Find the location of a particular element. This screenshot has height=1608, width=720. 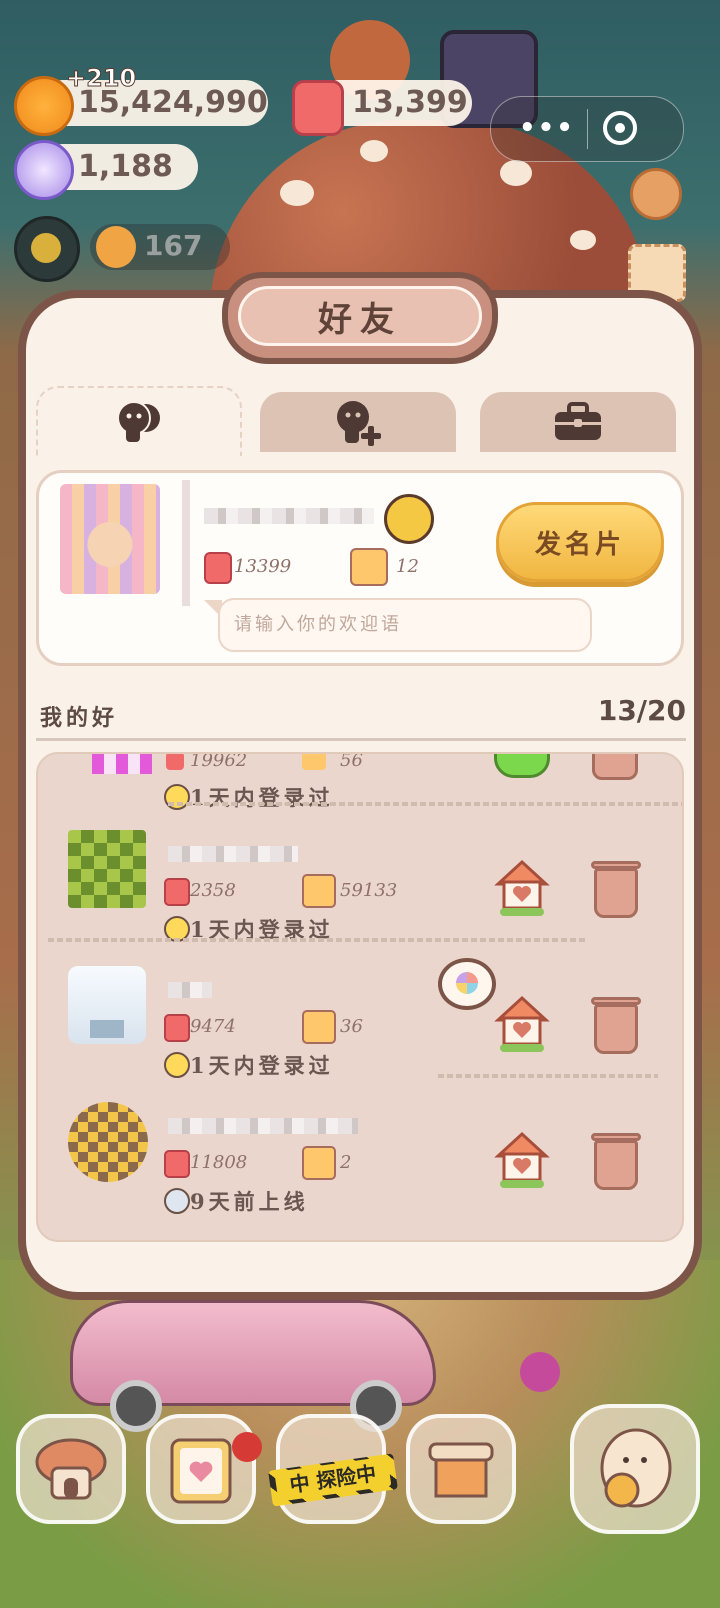

gear-icon is located at coordinates (656, 194).